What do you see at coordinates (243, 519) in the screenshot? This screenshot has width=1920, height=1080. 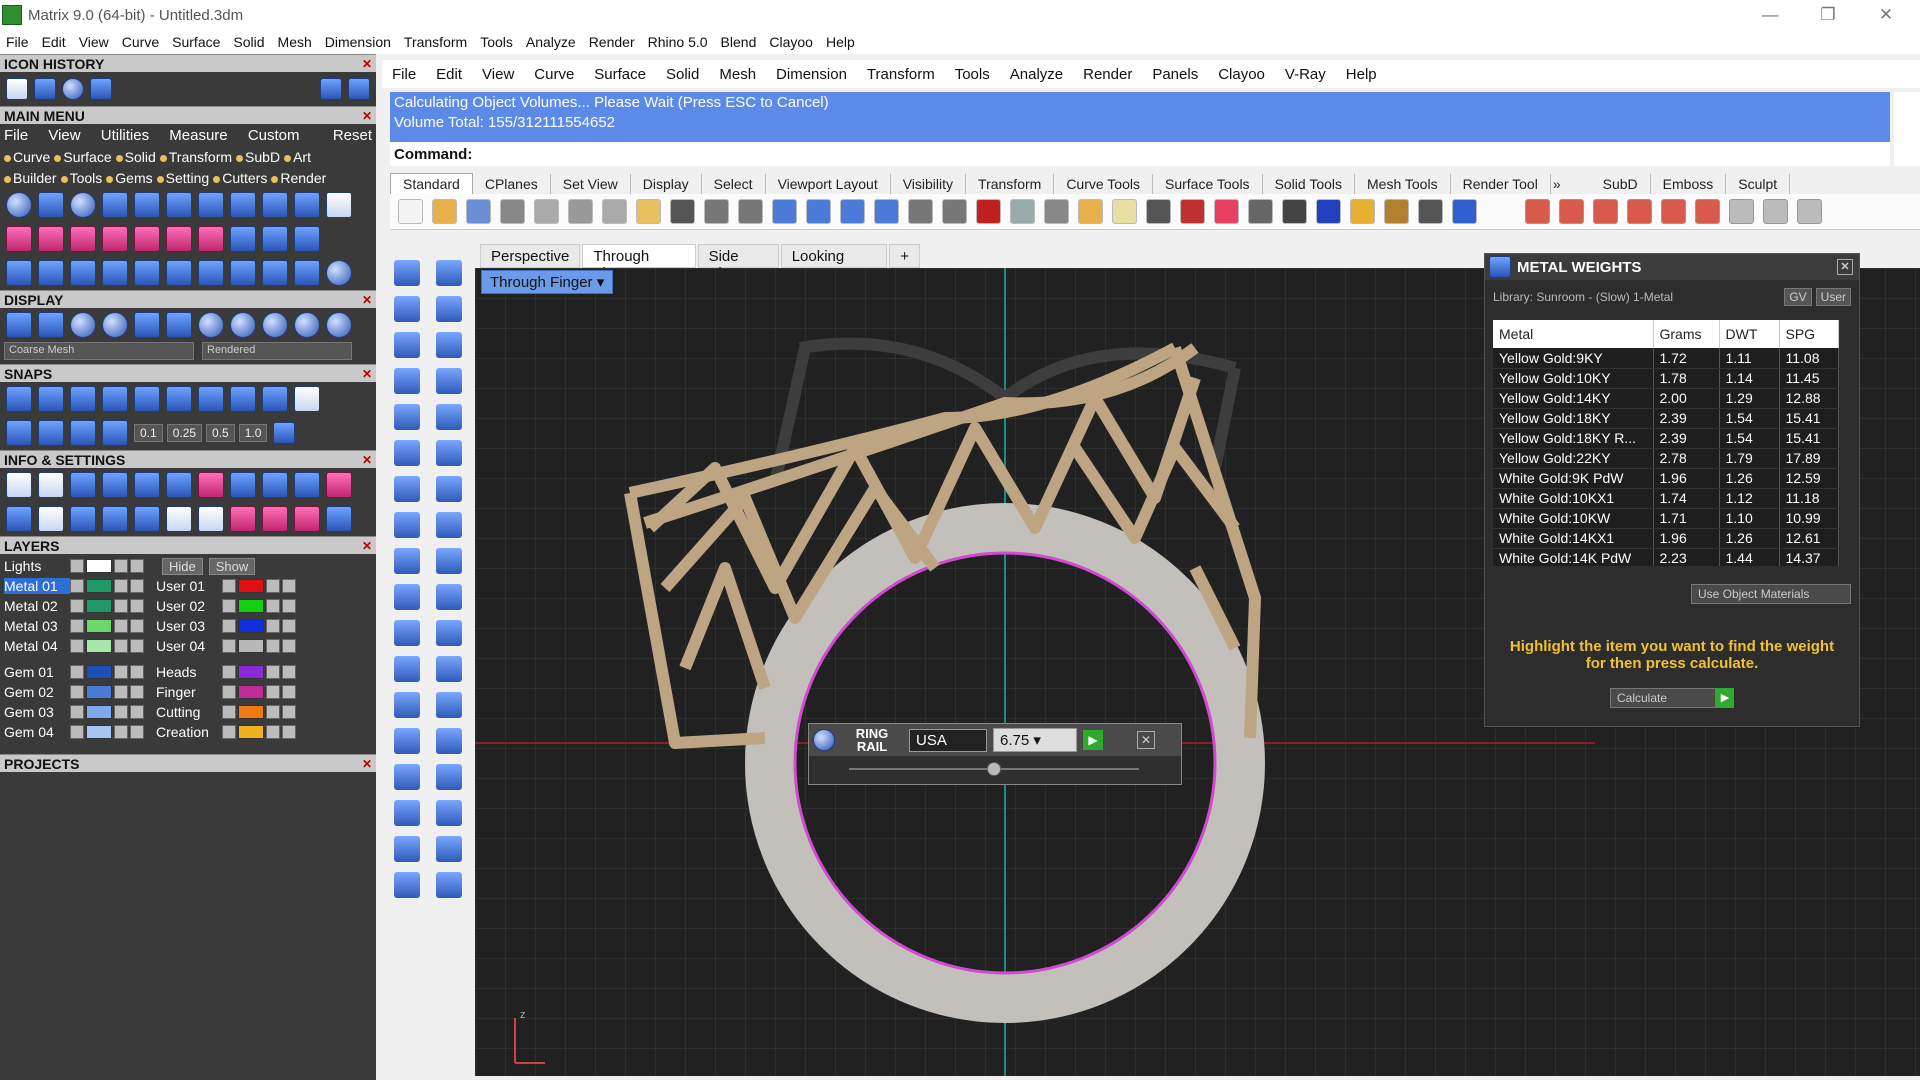 I see `emboss-icon` at bounding box center [243, 519].